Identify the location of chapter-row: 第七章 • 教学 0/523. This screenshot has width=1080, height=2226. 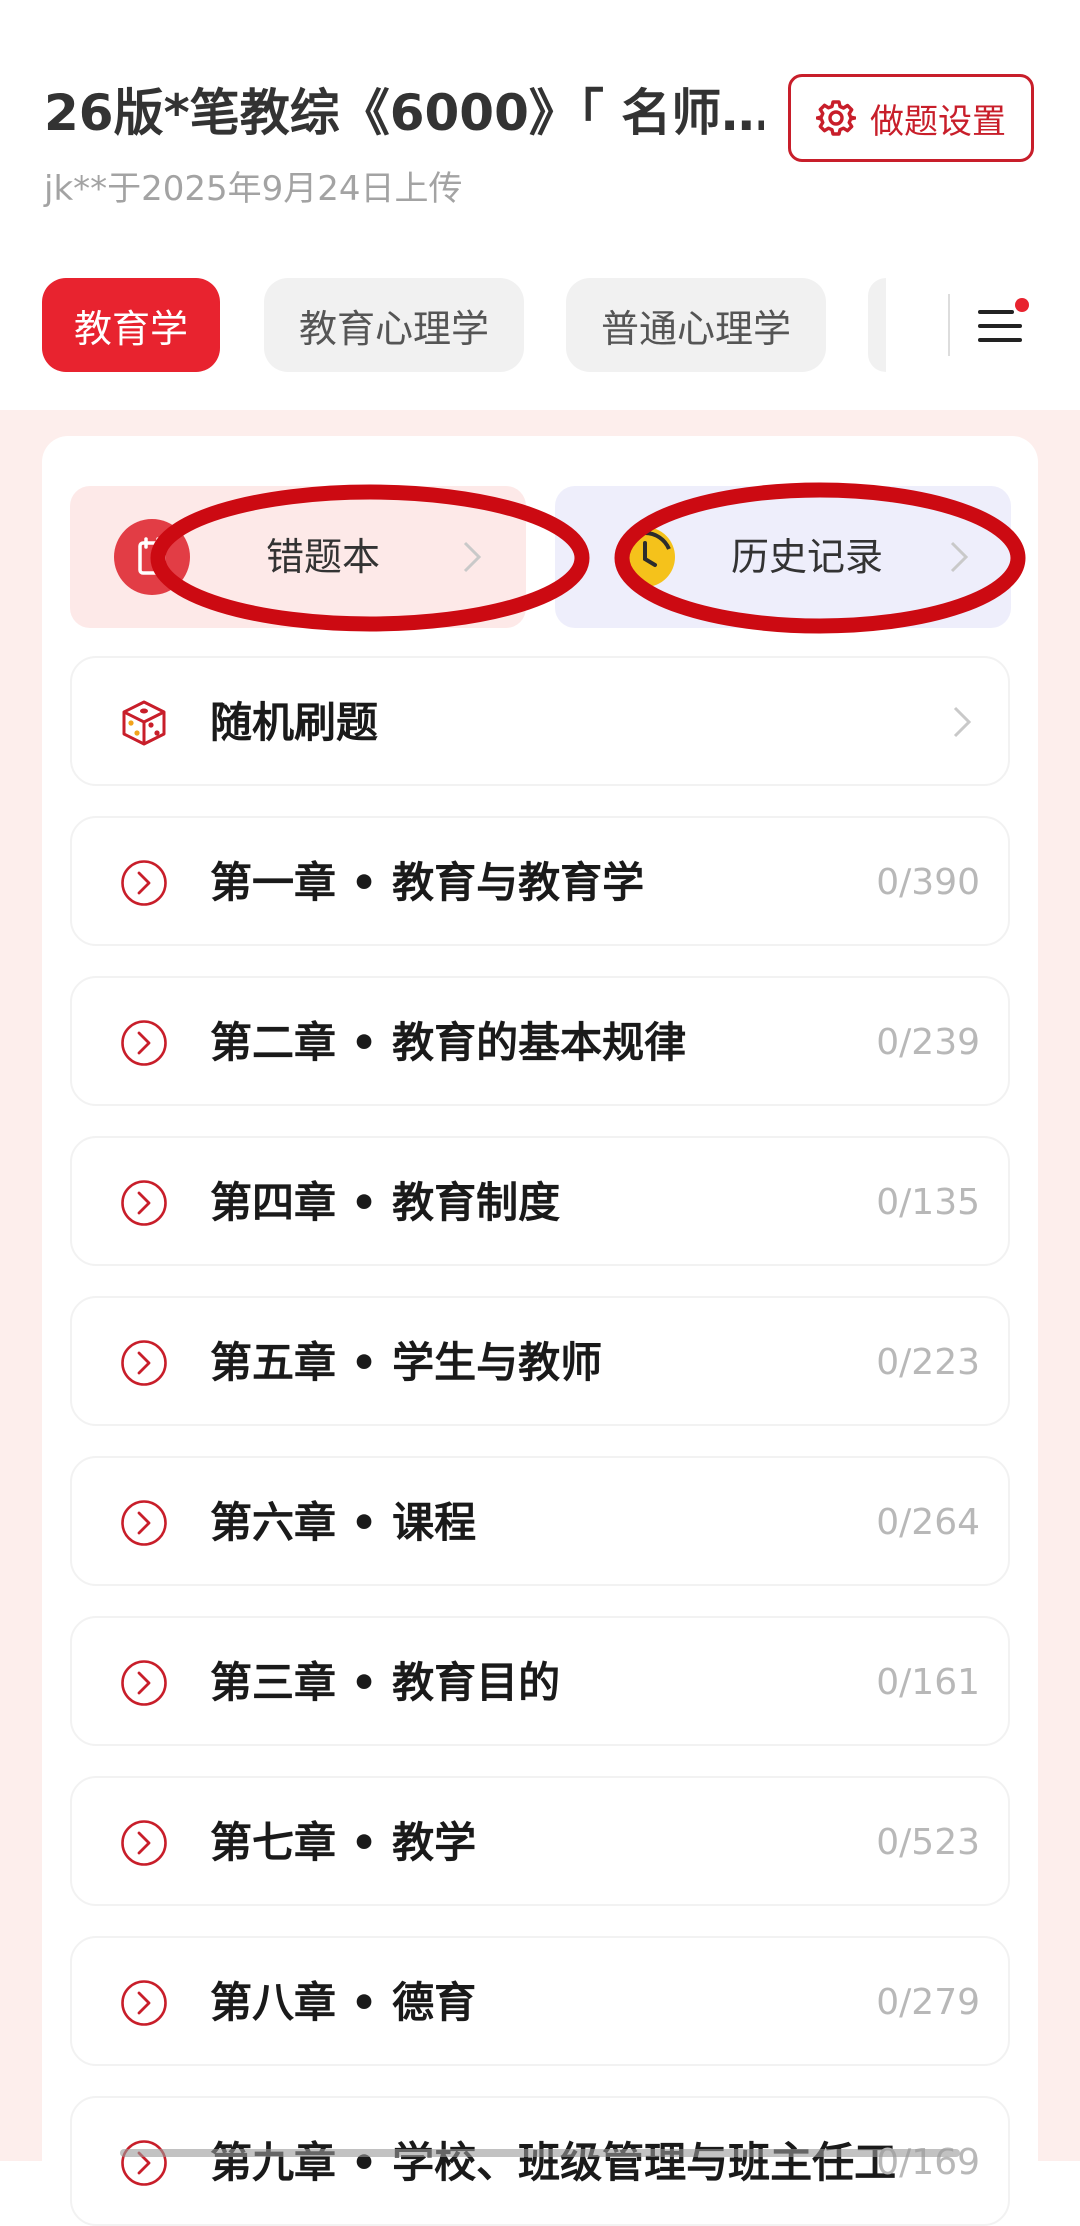
(540, 1841).